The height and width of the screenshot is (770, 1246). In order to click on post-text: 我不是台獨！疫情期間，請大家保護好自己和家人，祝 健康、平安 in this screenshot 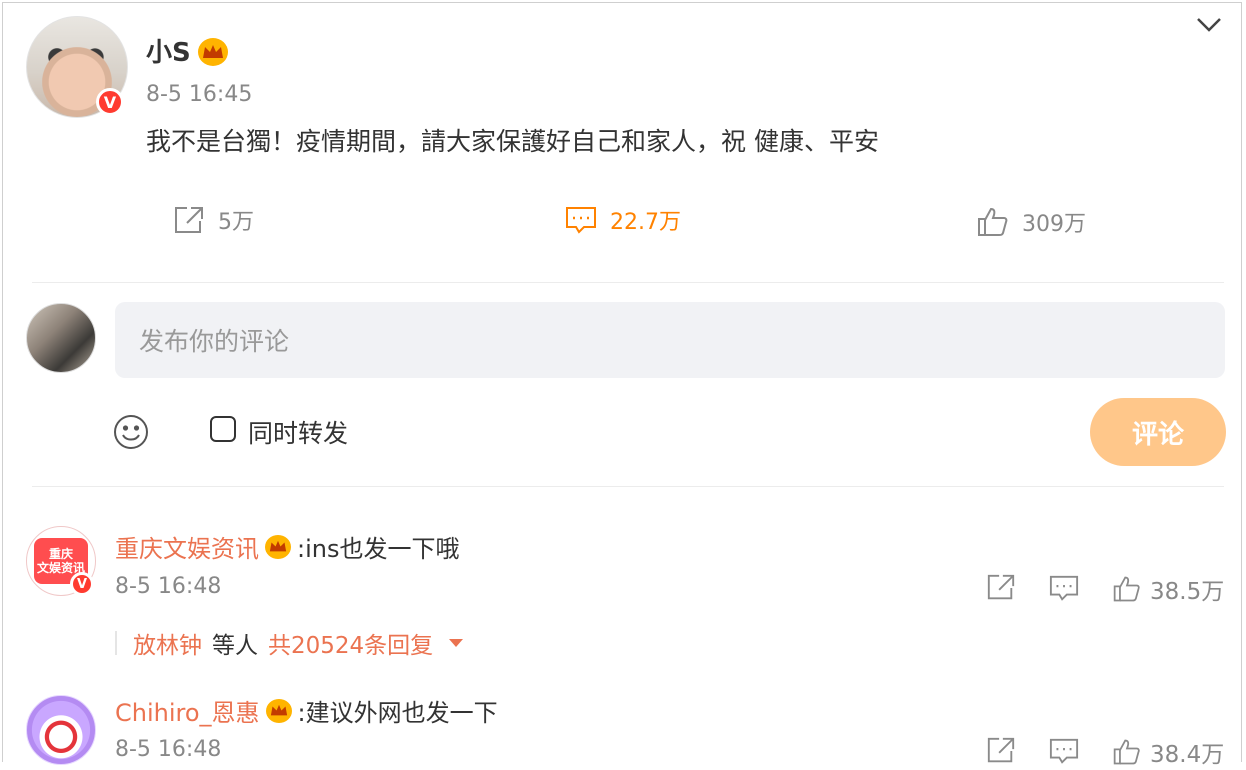, I will do `click(512, 141)`.